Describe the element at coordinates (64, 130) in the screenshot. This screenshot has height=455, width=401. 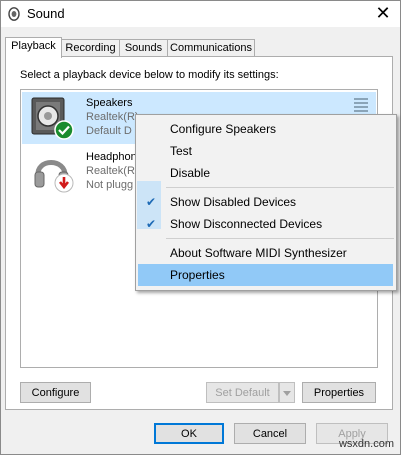
I see `green-check-badge-icon` at that location.